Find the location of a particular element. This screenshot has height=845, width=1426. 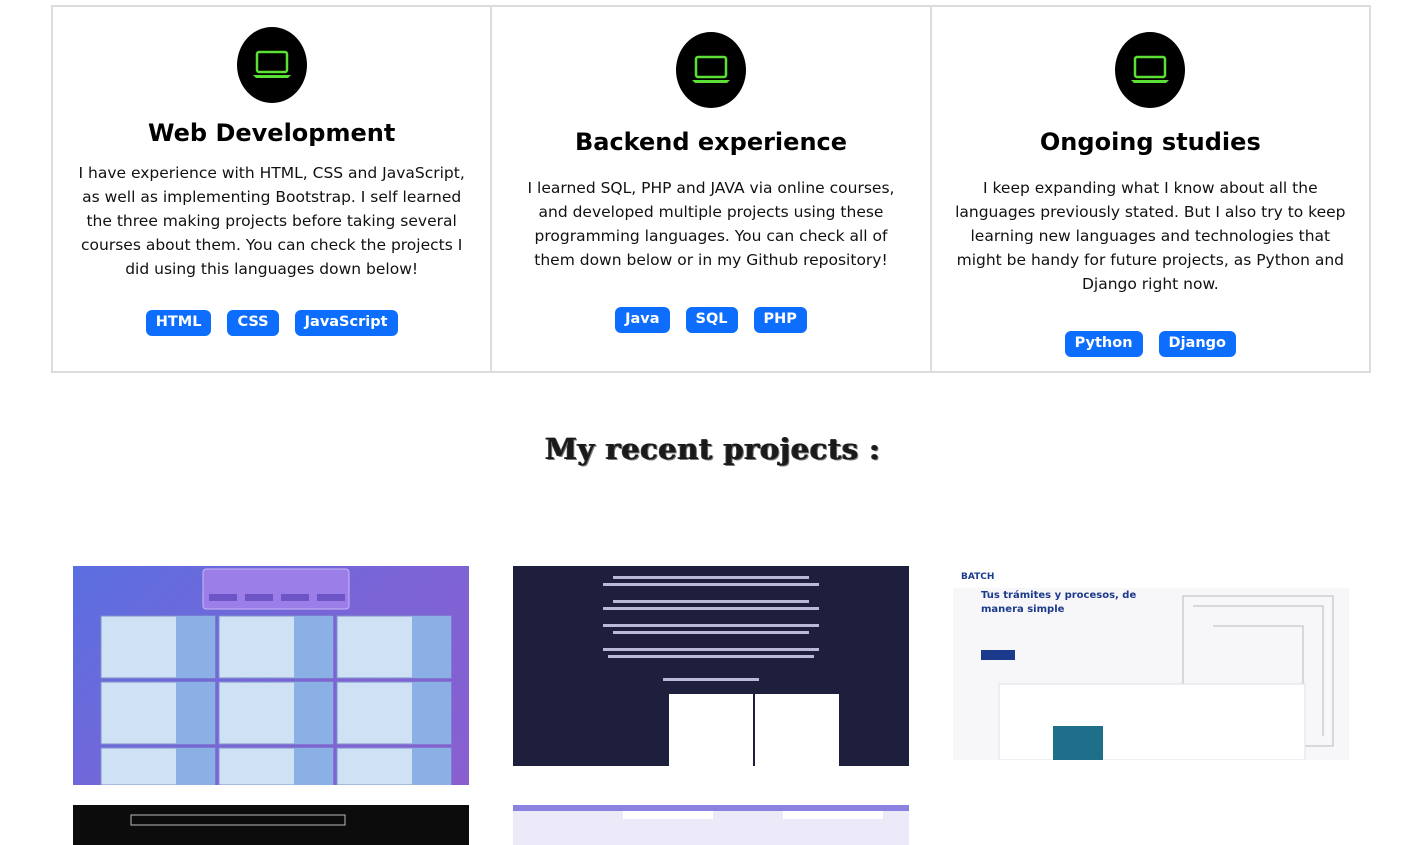

badge-sql: SQL is located at coordinates (711, 320).